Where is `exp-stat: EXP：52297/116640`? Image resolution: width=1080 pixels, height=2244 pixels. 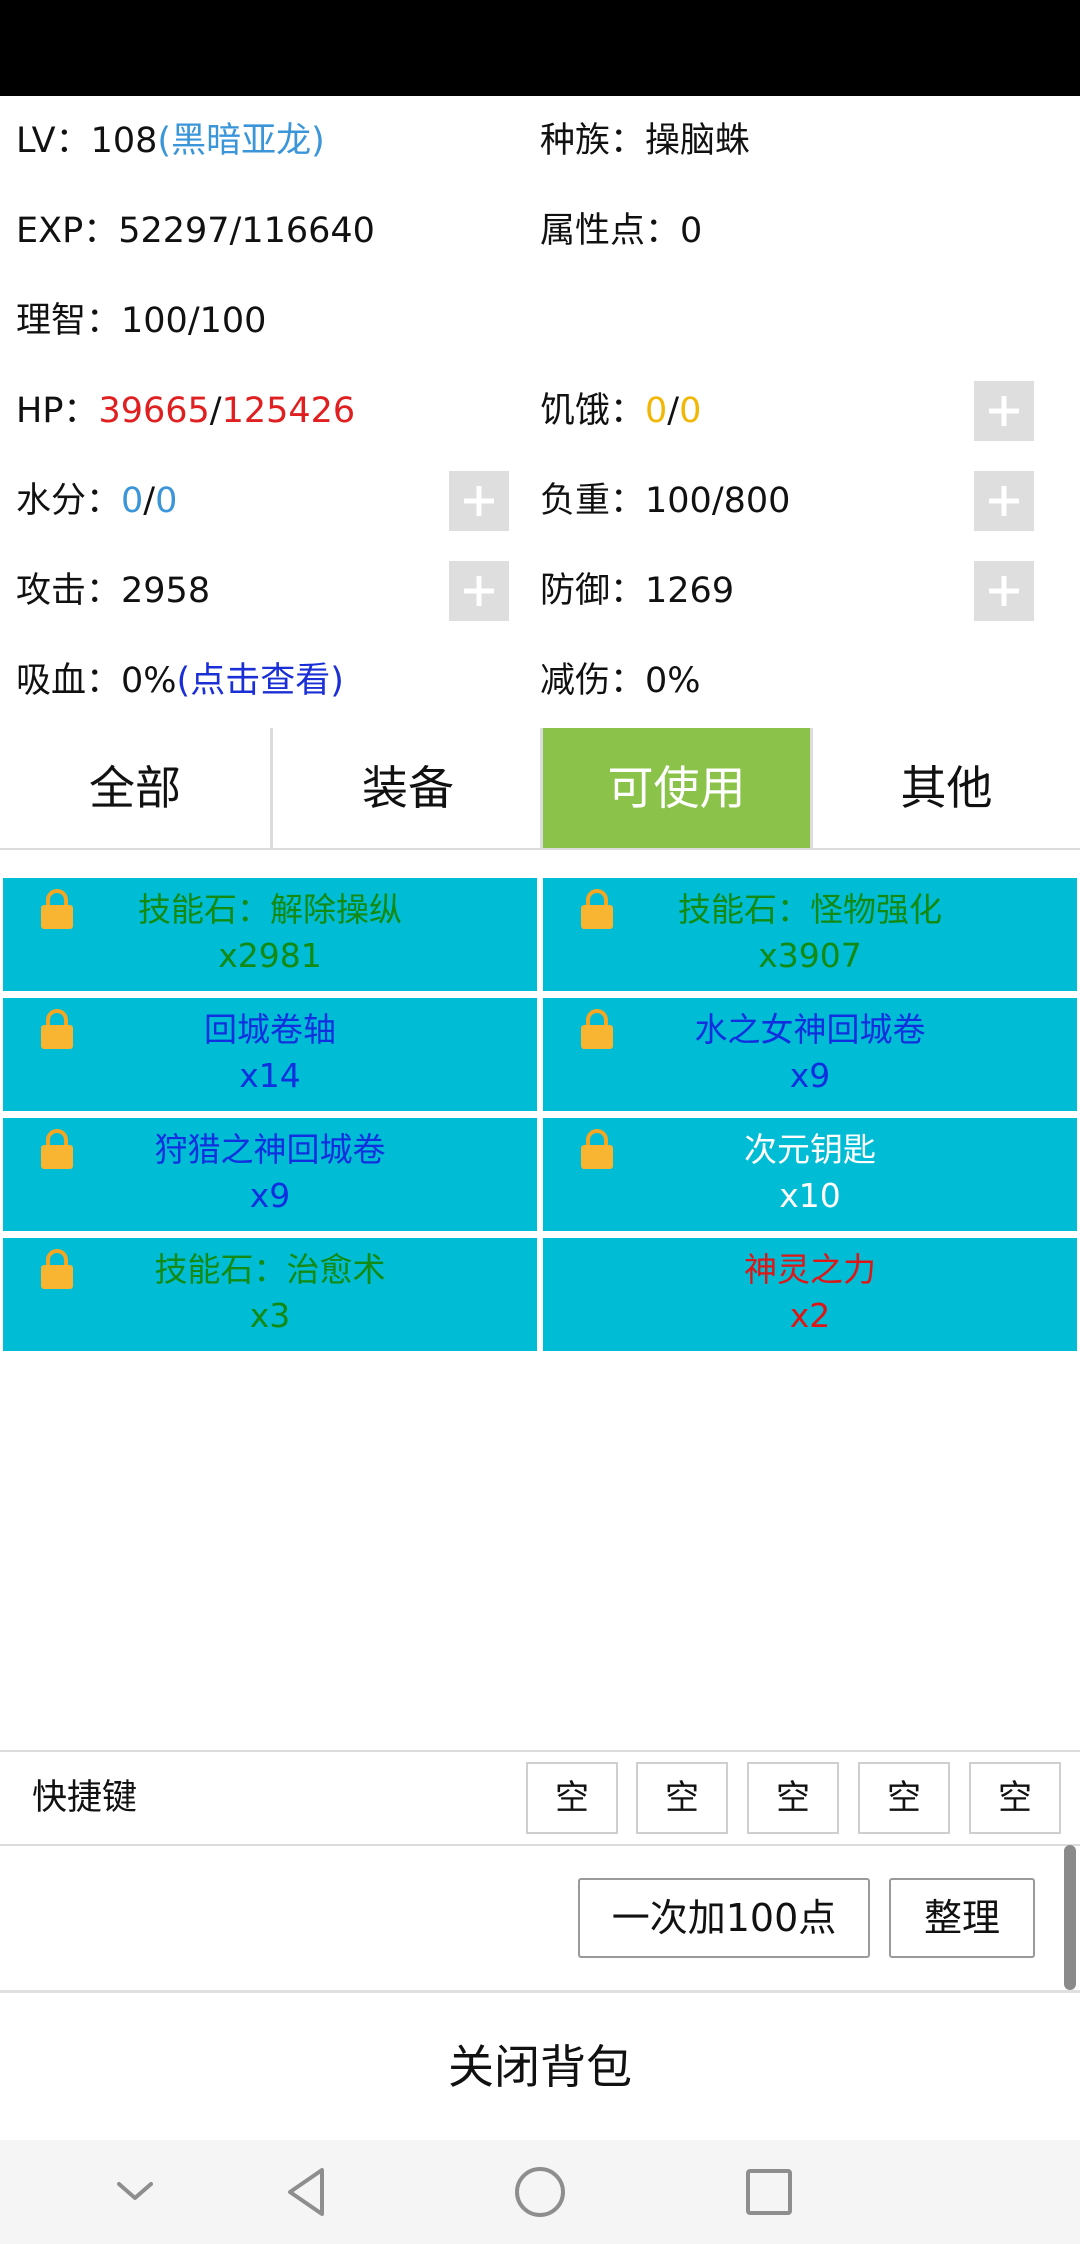
exp-stat: EXP：52297/116640 is located at coordinates (195, 231).